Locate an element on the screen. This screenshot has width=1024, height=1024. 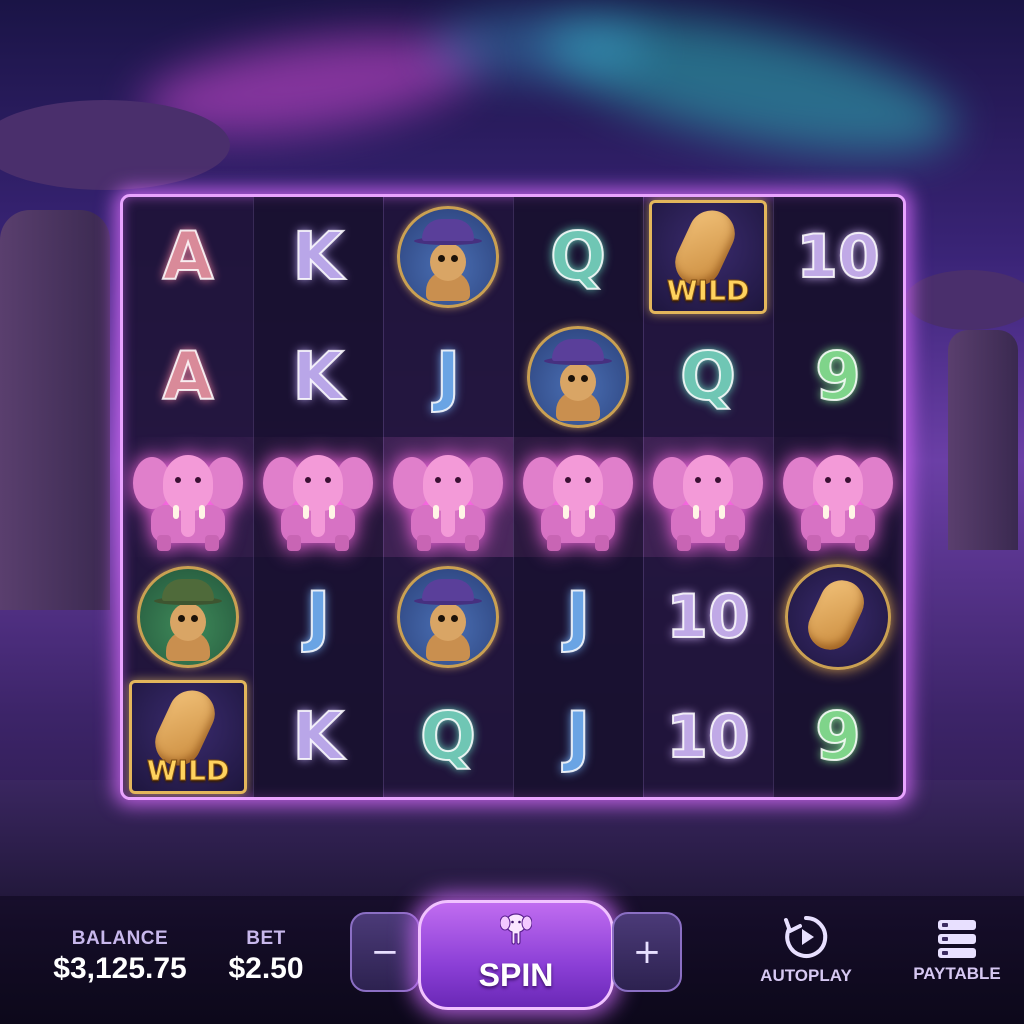
balance-display: BALANCE $3,125.75 is located at coordinates (120, 957).